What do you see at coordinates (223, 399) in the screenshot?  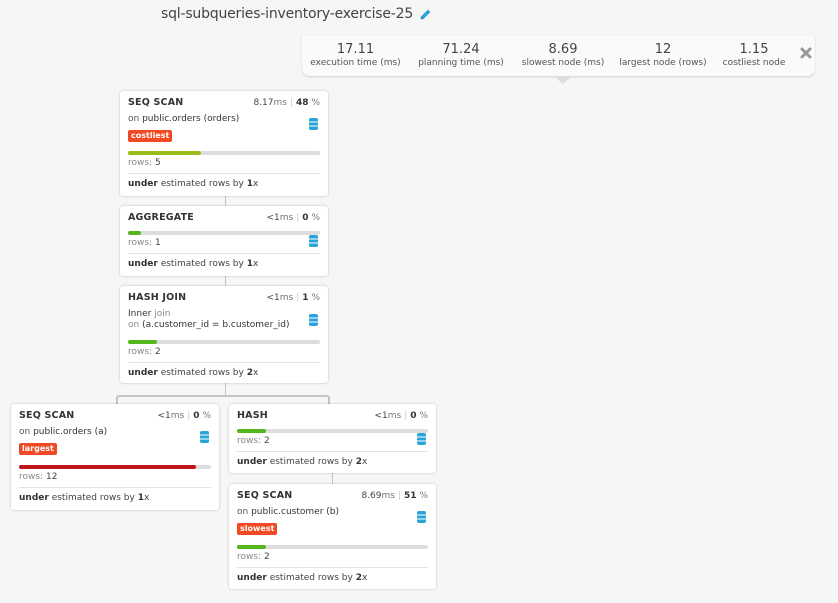 I see `branch-connector` at bounding box center [223, 399].